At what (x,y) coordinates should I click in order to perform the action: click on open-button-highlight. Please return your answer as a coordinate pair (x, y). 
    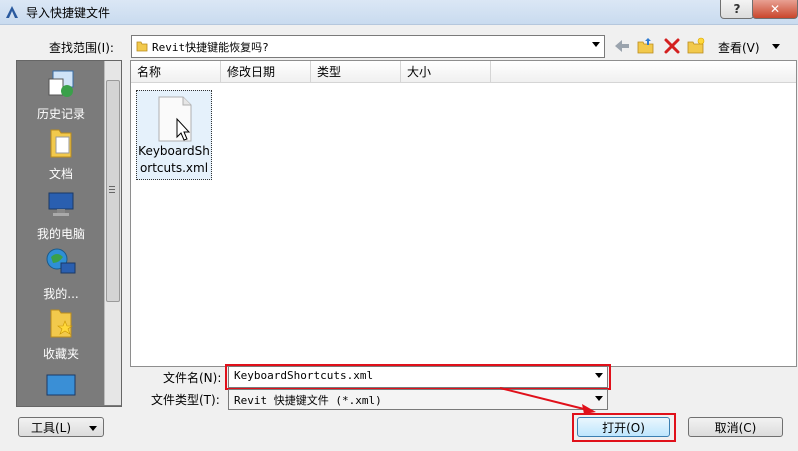
    Looking at the image, I should click on (624, 427).